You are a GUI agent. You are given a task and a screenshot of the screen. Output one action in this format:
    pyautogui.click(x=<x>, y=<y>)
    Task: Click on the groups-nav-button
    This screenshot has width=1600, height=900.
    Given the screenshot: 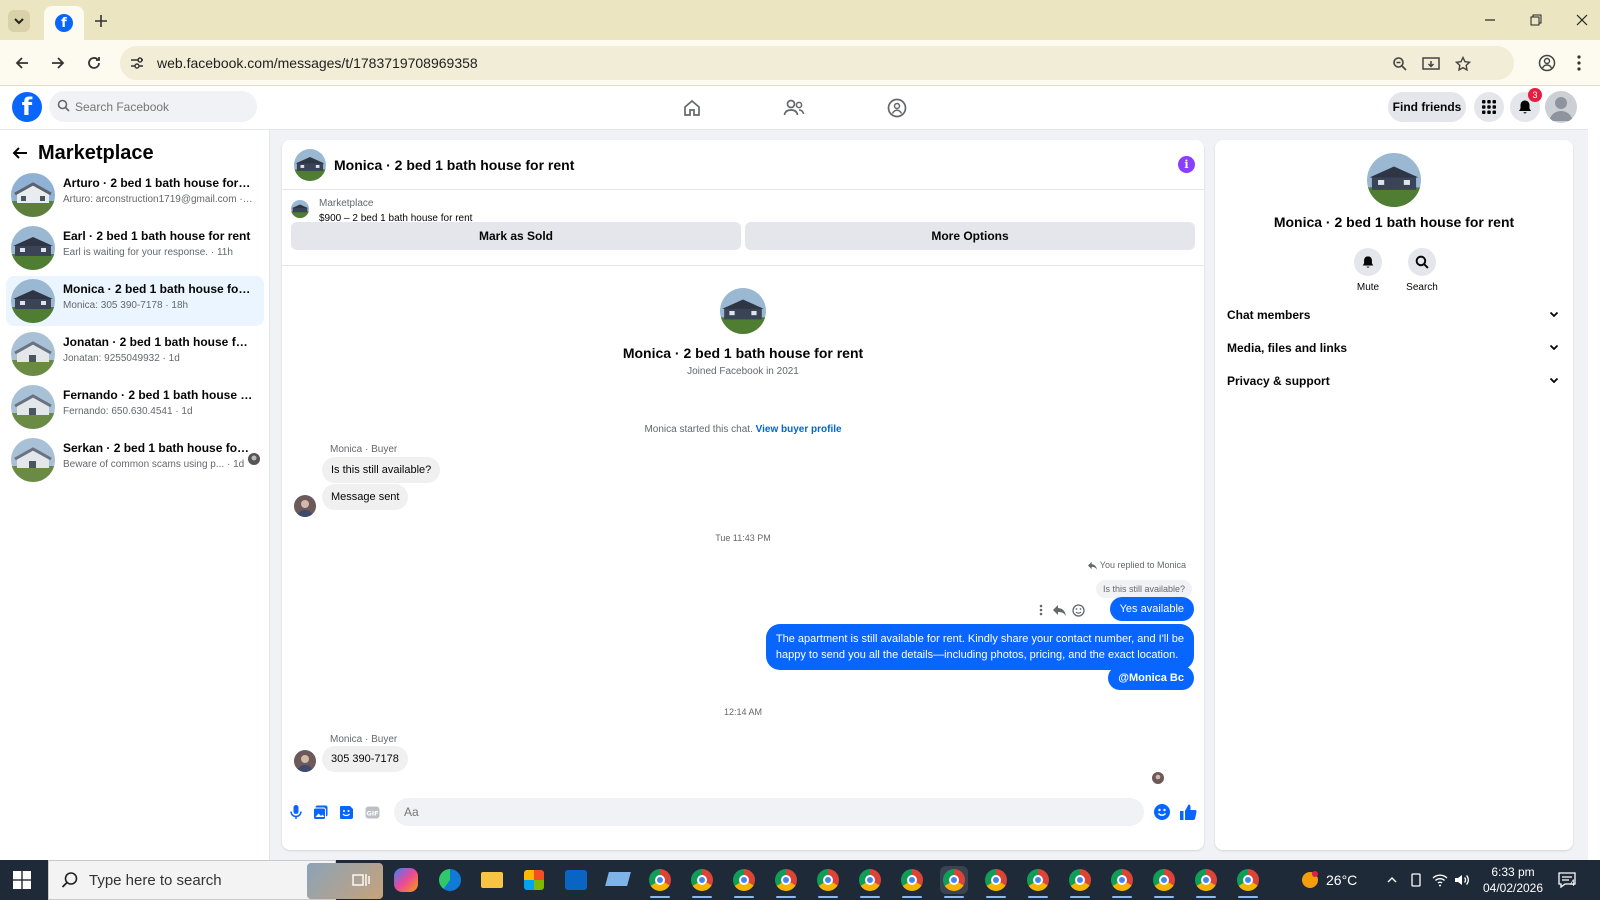 What is the action you would take?
    pyautogui.click(x=897, y=108)
    